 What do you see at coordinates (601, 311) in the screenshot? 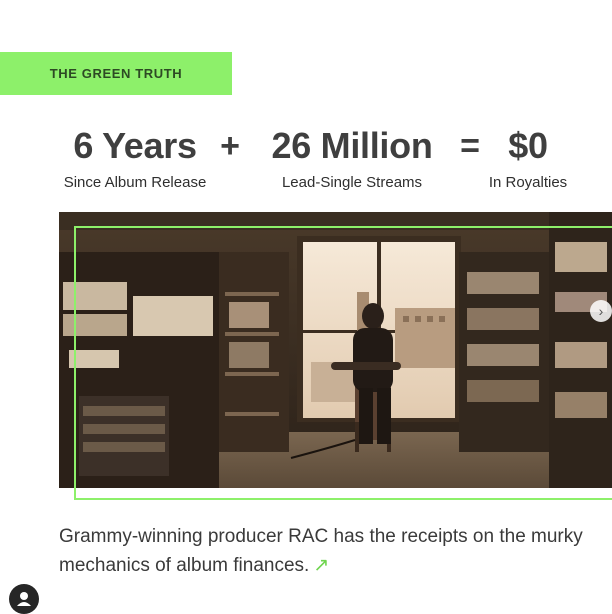
I see `chevron-right-icon: ›` at bounding box center [601, 311].